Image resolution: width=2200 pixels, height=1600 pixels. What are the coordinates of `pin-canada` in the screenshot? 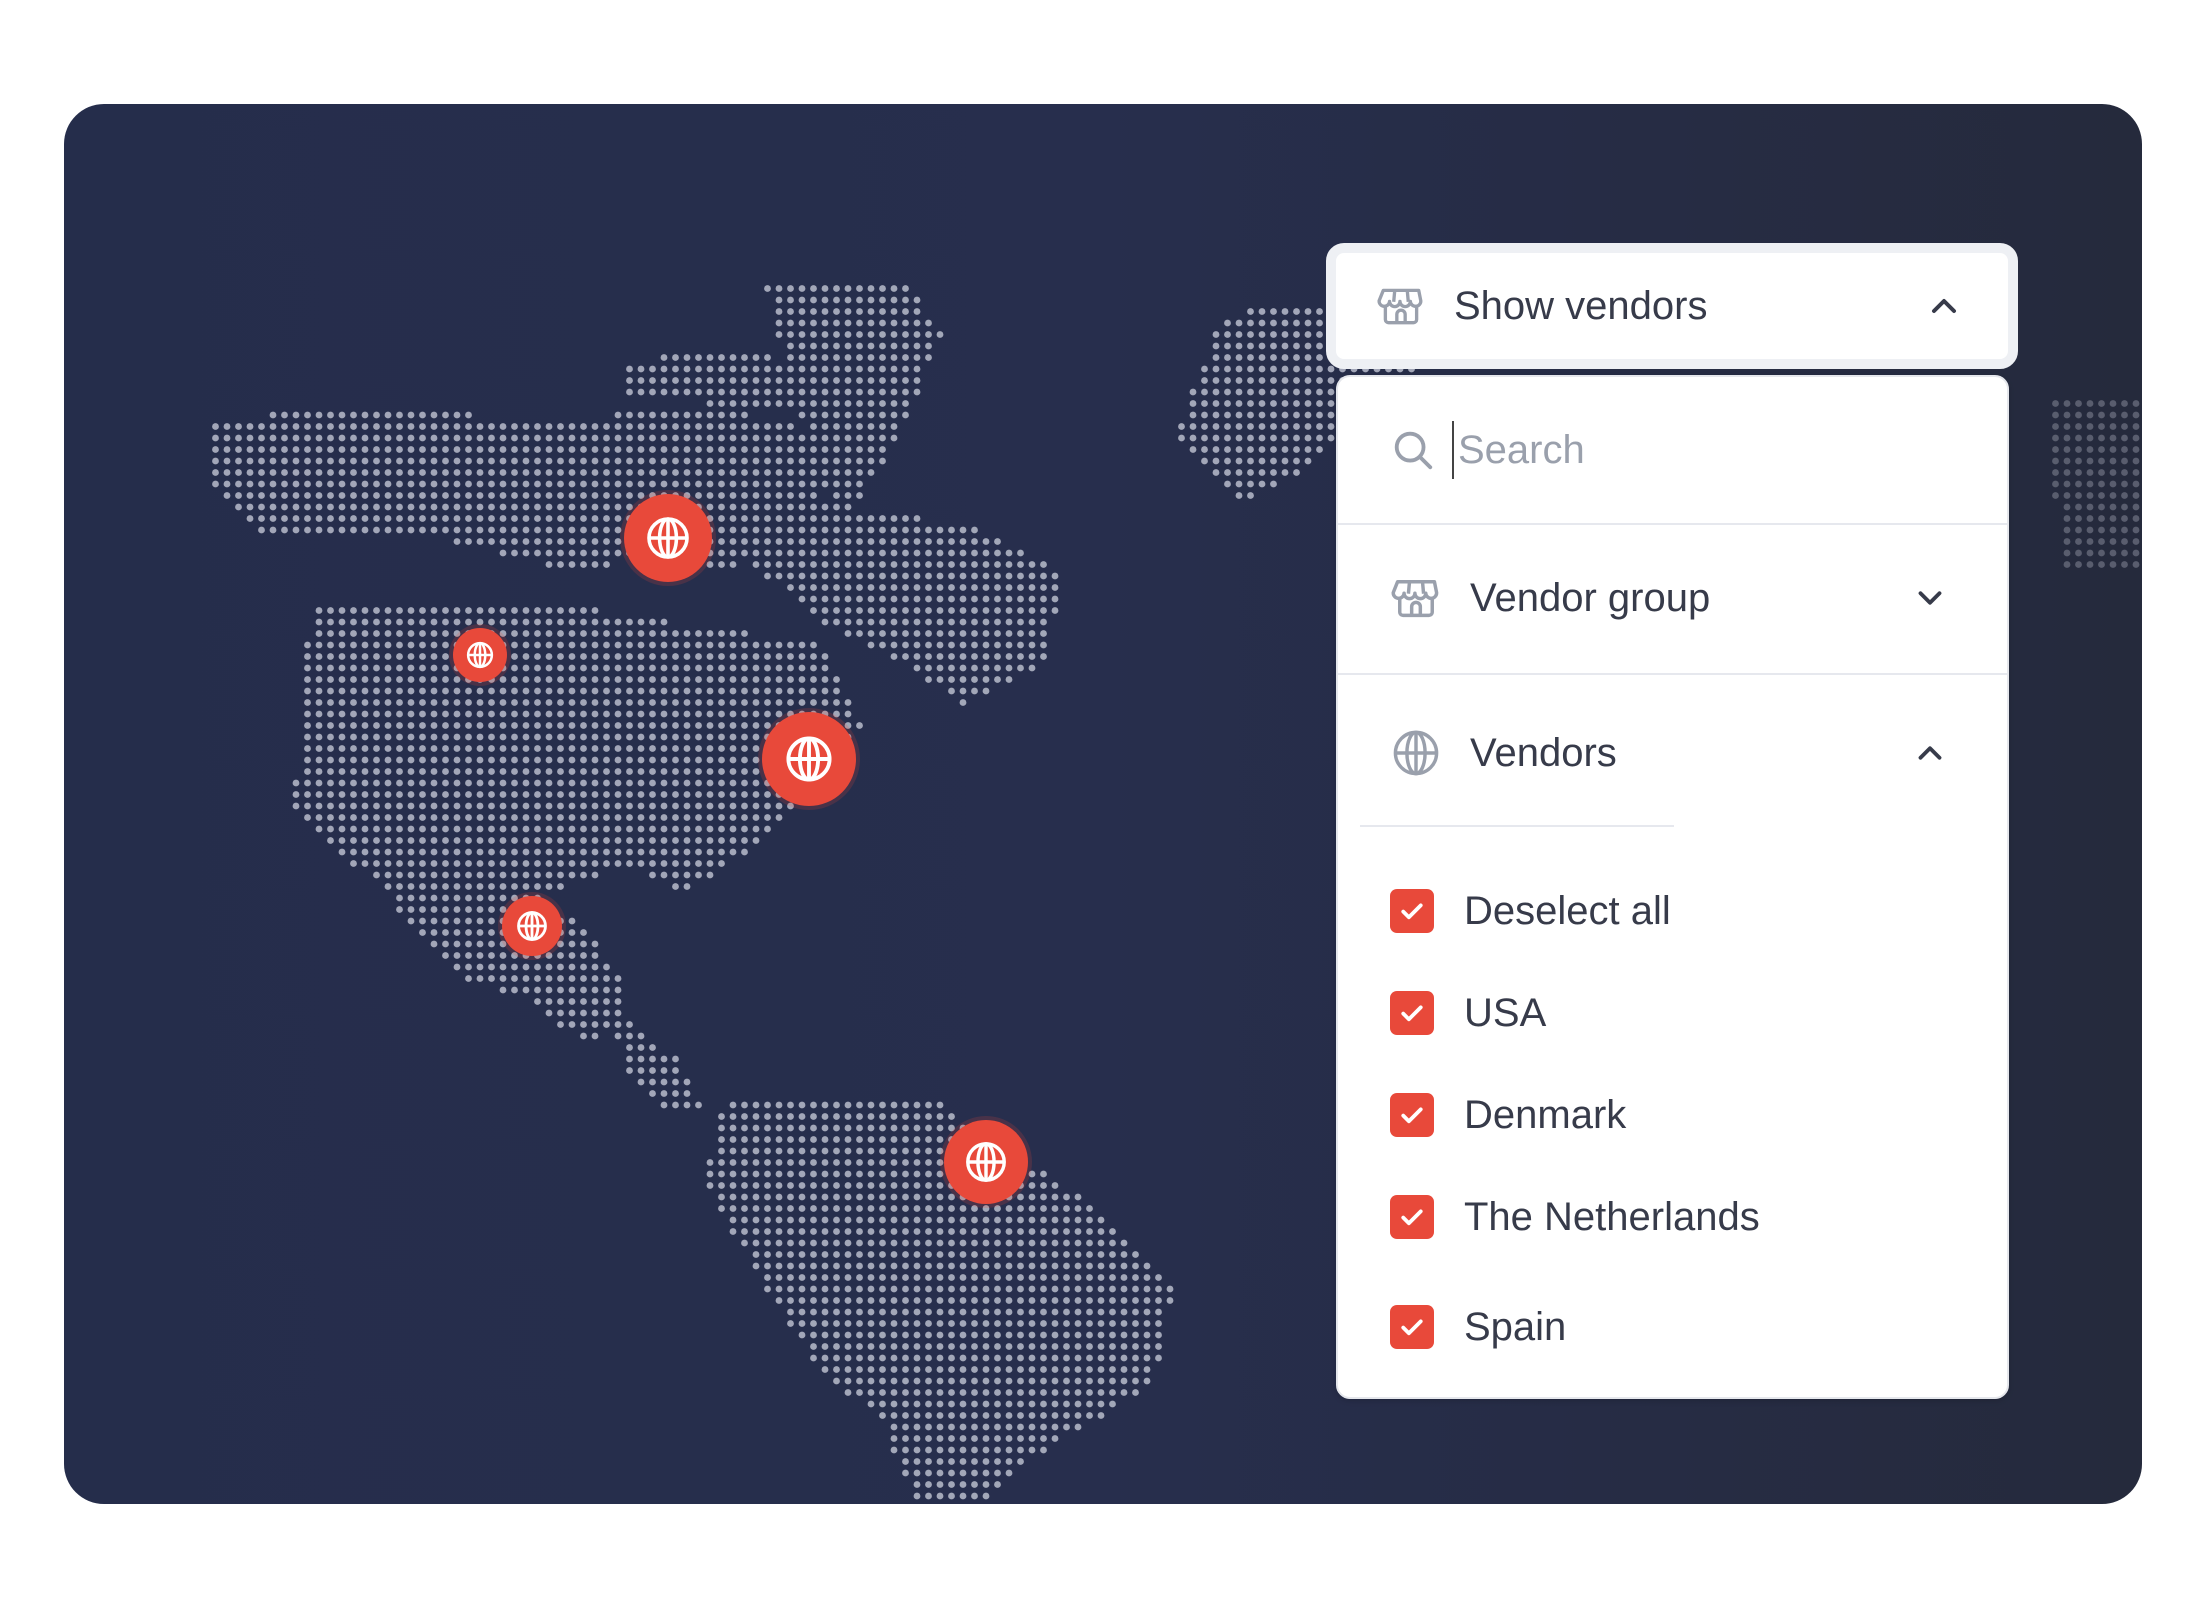 It's located at (668, 538).